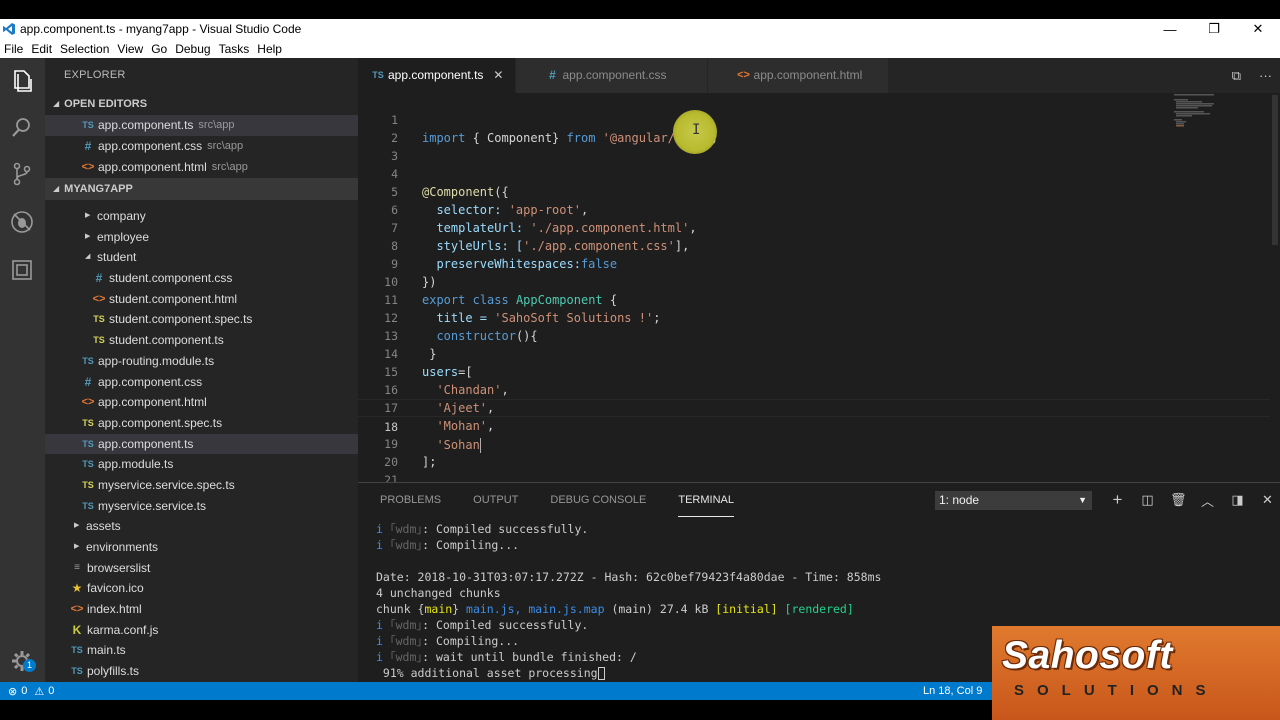 The image size is (1280, 720). What do you see at coordinates (498, 75) in the screenshot?
I see `close-icon: ✕` at bounding box center [498, 75].